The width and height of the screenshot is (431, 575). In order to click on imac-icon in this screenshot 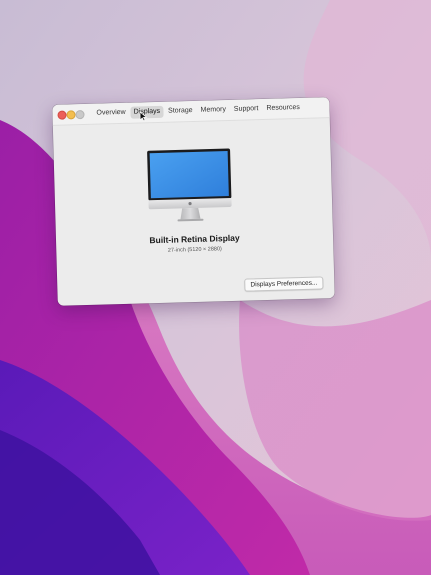, I will do `click(189, 185)`.